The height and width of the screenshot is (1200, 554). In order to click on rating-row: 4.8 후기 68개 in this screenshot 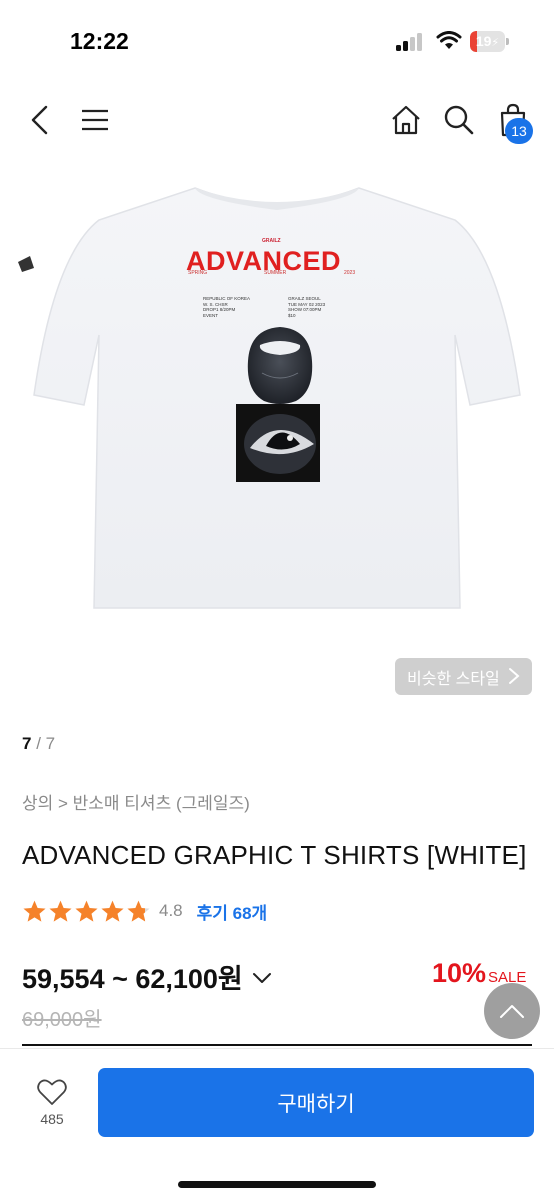, I will do `click(144, 911)`.